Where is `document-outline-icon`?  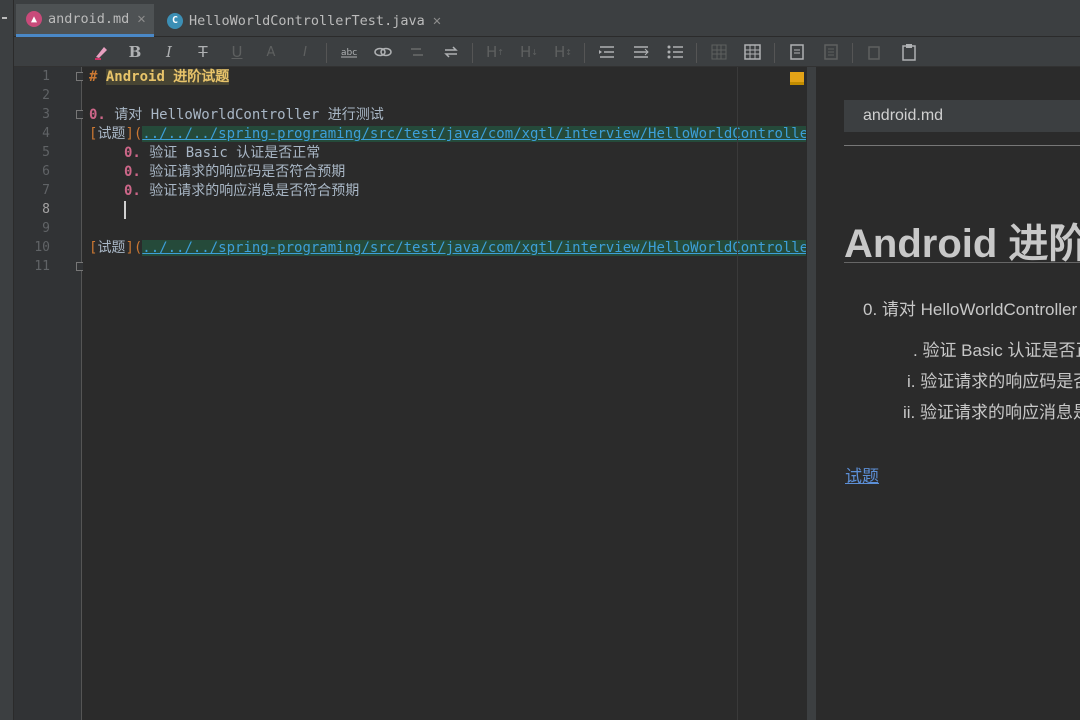 document-outline-icon is located at coordinates (831, 52).